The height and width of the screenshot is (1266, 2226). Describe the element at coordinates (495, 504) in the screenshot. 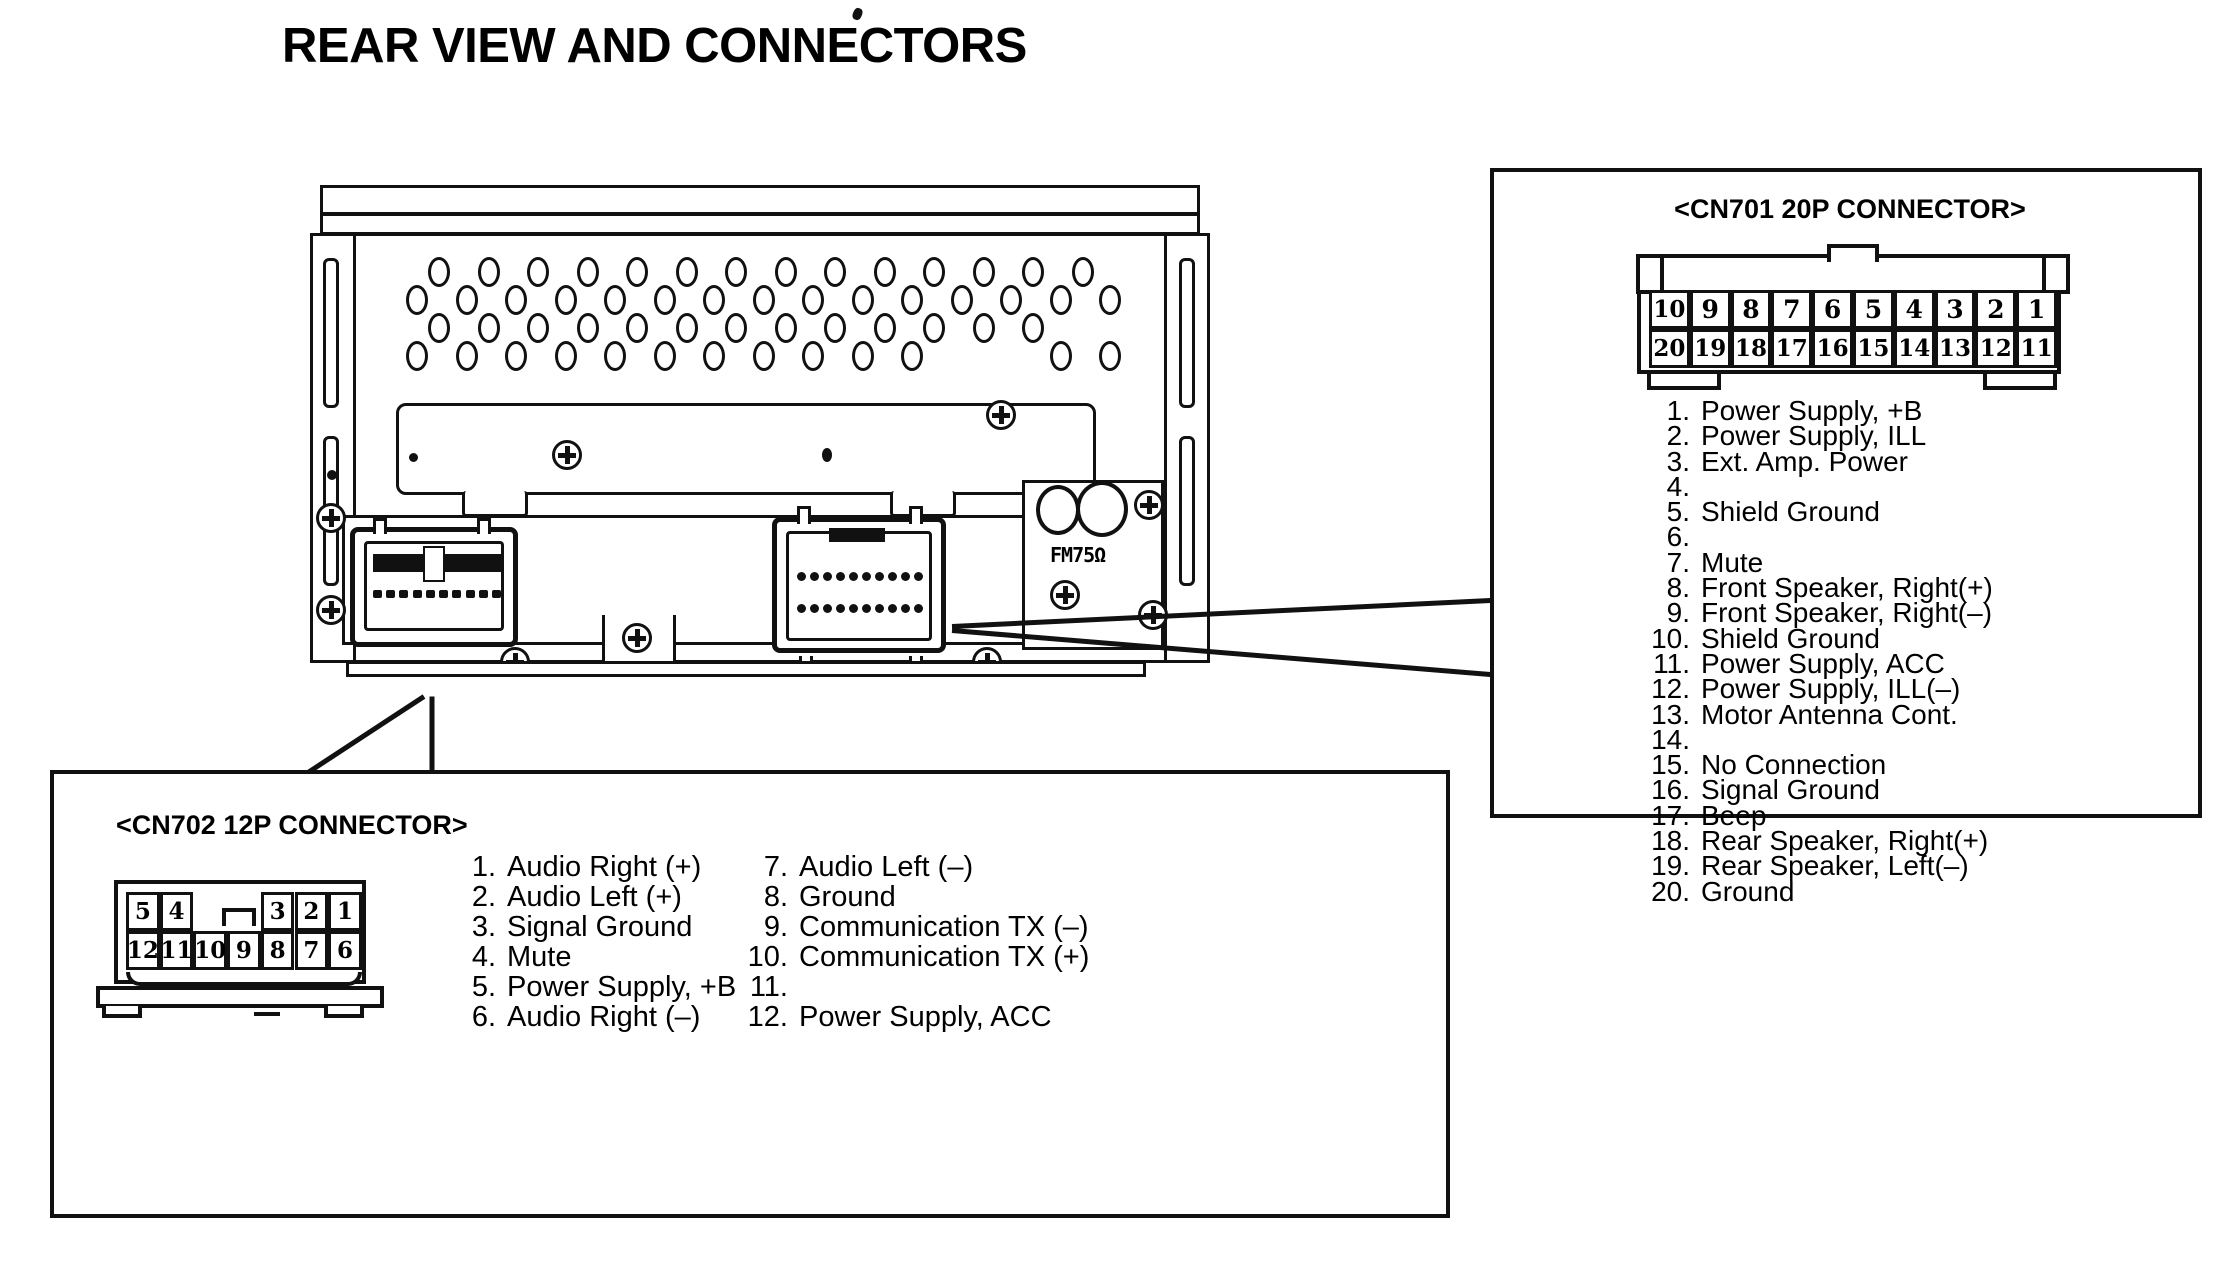

I see `chassis-hook-left` at that location.